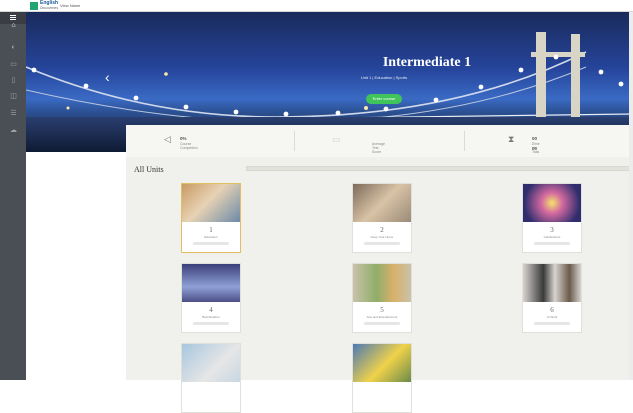 This screenshot has width=633, height=413. Describe the element at coordinates (382, 310) in the screenshot. I see `unit-number: 5` at that location.